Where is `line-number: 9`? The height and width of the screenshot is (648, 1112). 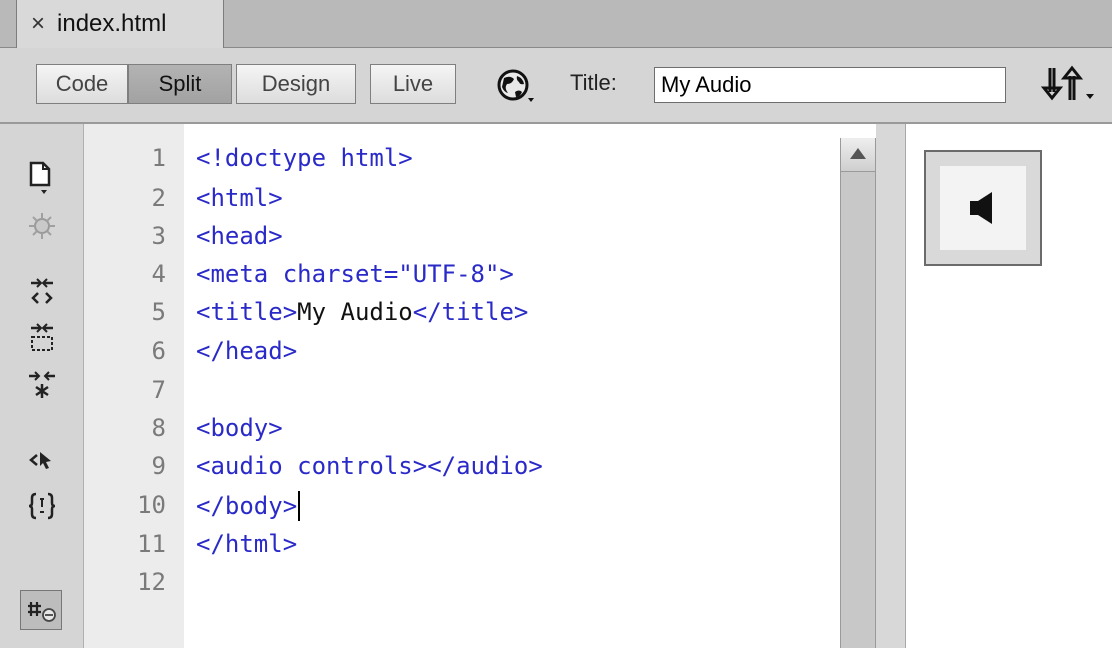 line-number: 9 is located at coordinates (158, 466).